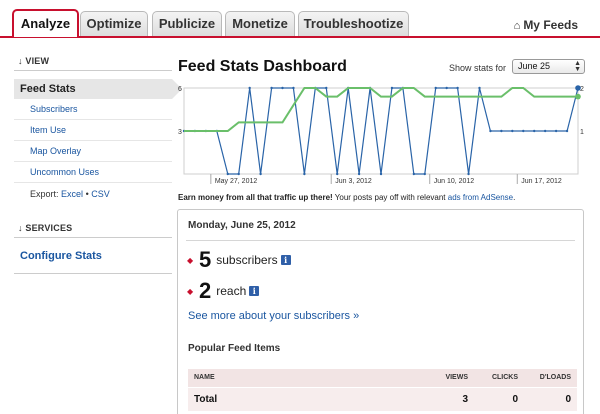 This screenshot has height=414, width=600. I want to click on table-row: Total 3 0 0, so click(382, 398).